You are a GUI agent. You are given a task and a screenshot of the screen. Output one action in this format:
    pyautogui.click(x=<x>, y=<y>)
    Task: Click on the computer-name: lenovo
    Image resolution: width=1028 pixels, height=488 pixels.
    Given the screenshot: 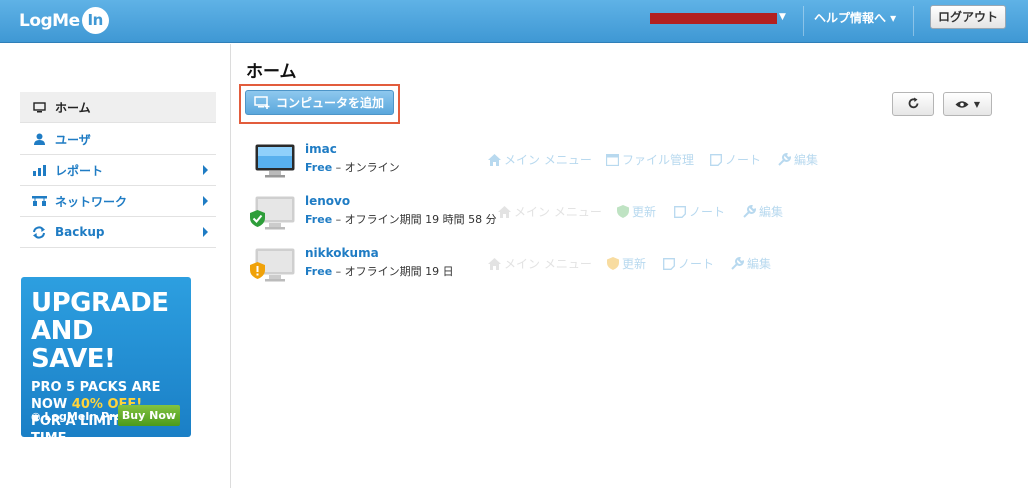 What is the action you would take?
    pyautogui.click(x=327, y=201)
    